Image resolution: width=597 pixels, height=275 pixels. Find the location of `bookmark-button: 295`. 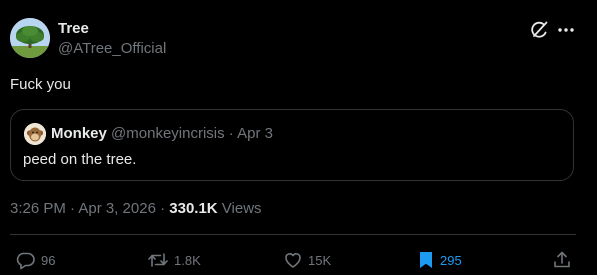

bookmark-button: 295 is located at coordinates (439, 260).